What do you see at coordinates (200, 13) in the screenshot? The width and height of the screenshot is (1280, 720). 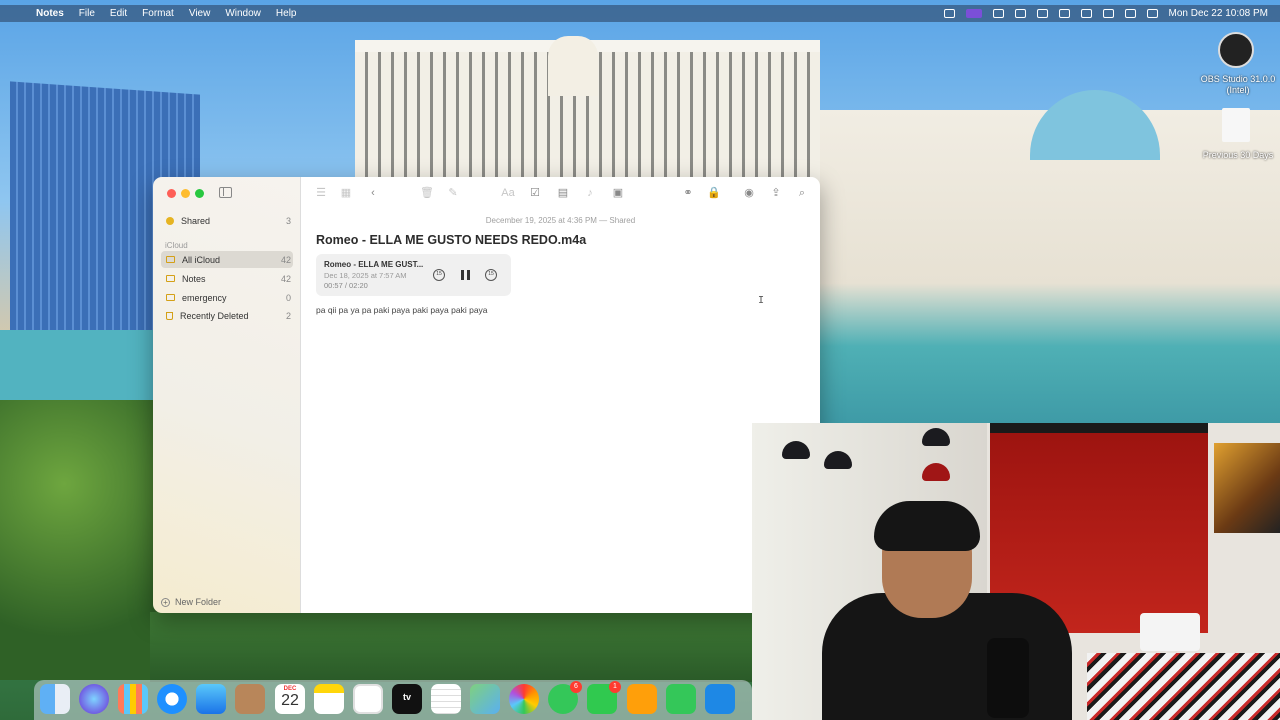 I see `menu-view: View` at bounding box center [200, 13].